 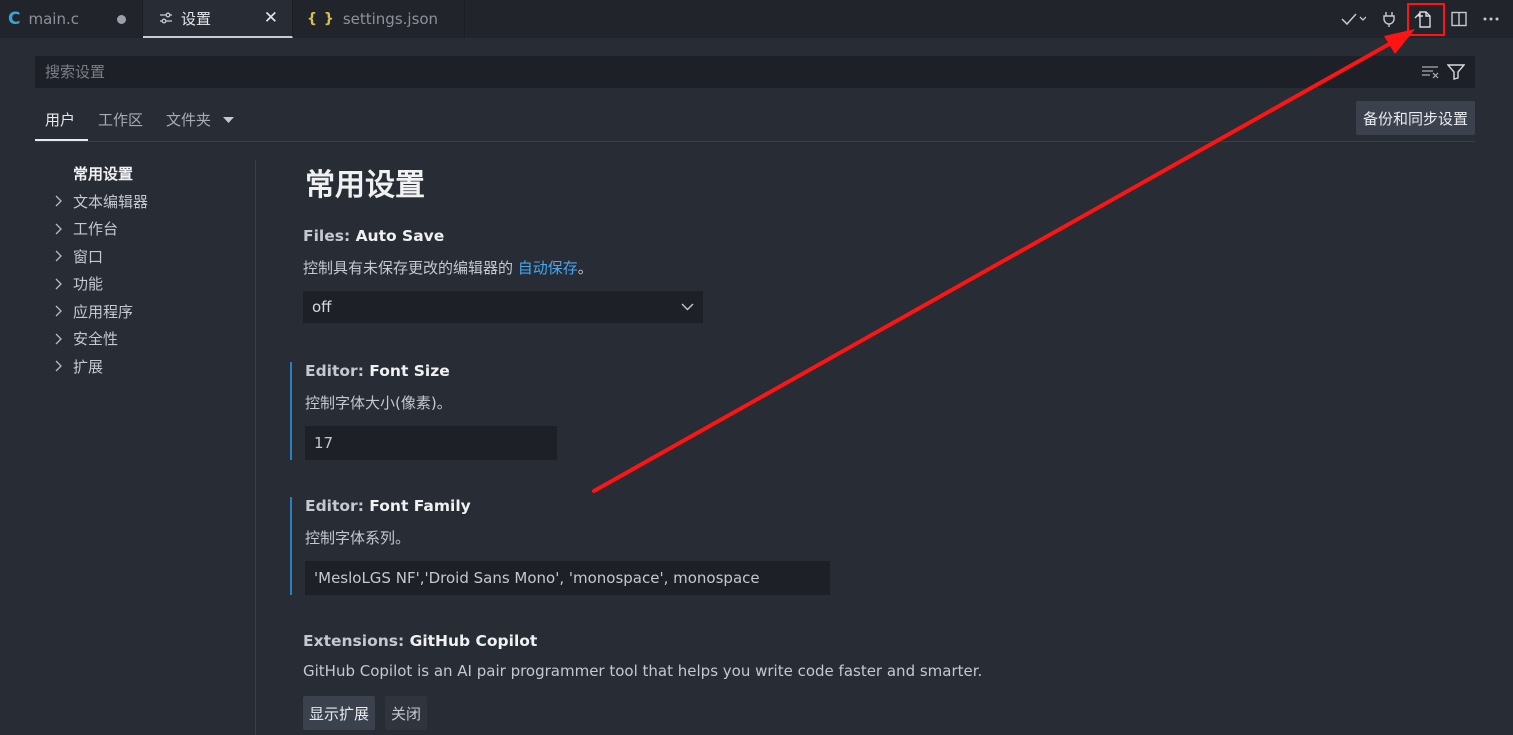 What do you see at coordinates (96, 229) in the screenshot?
I see `toc-item-label: 工作台` at bounding box center [96, 229].